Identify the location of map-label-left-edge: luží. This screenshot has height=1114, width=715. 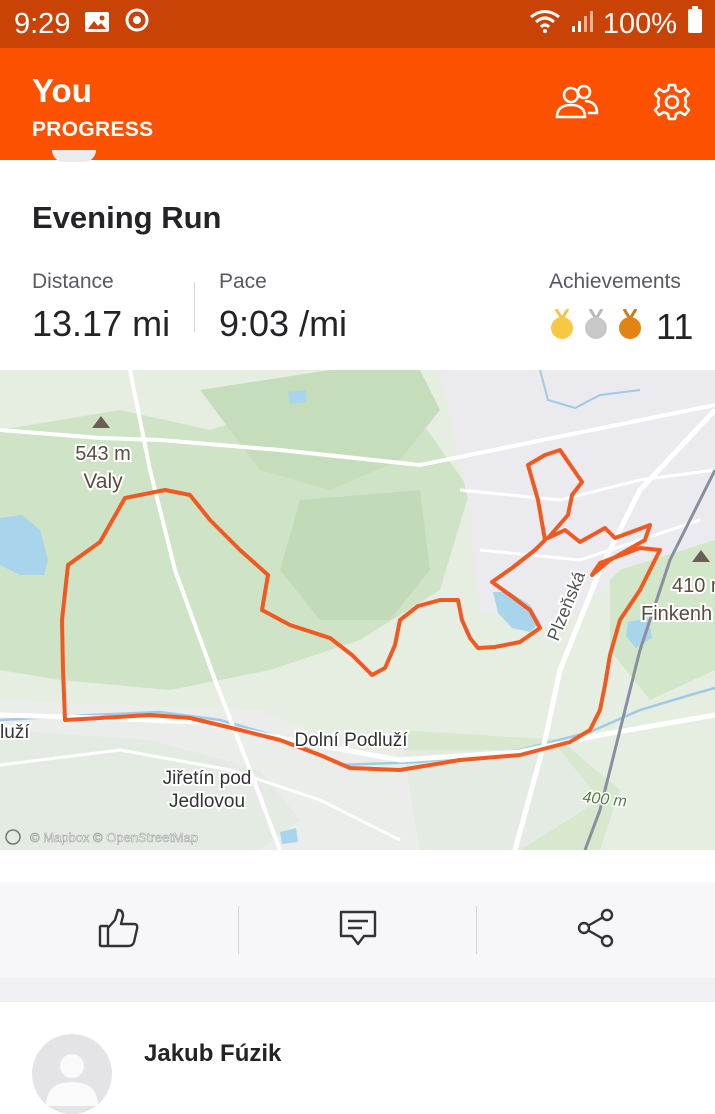
(15, 732).